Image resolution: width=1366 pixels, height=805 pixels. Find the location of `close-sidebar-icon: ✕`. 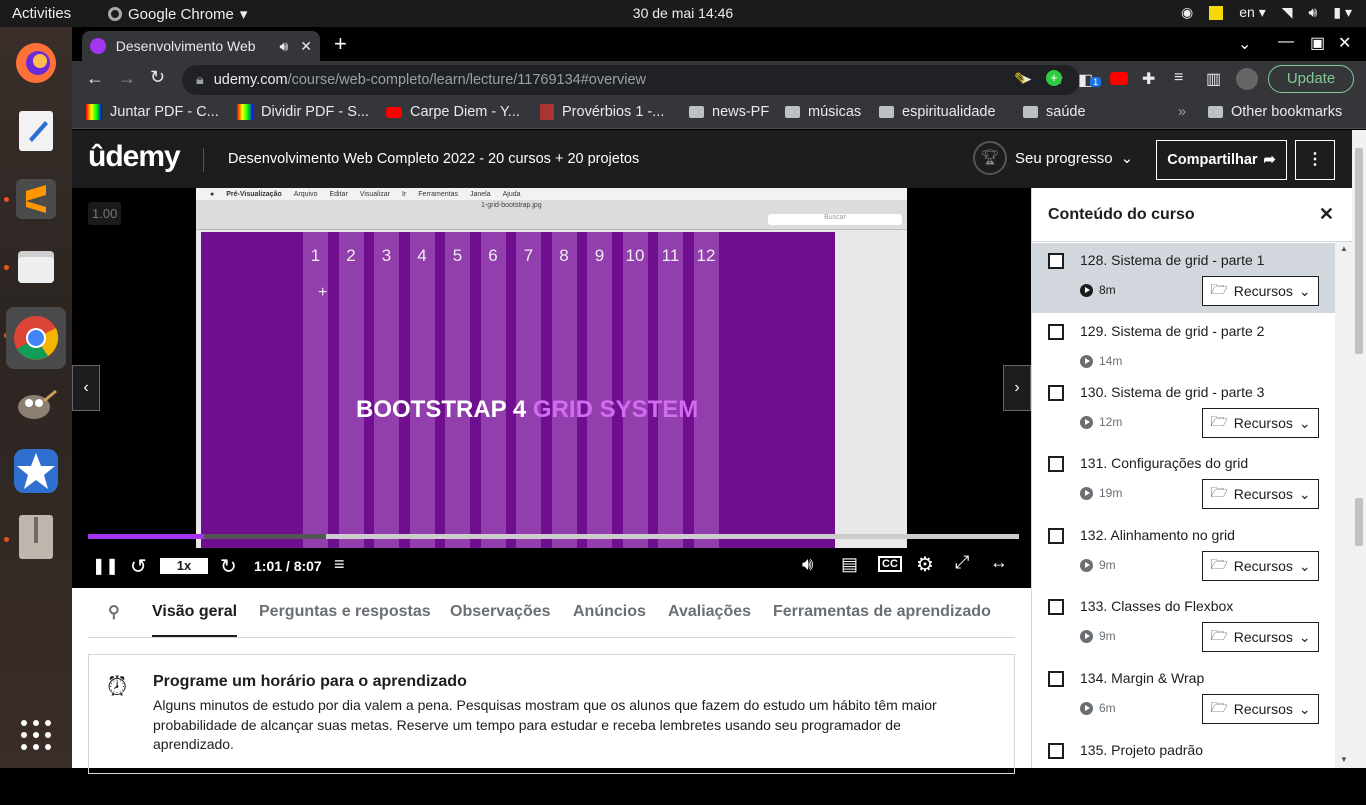

close-sidebar-icon: ✕ is located at coordinates (1326, 214).